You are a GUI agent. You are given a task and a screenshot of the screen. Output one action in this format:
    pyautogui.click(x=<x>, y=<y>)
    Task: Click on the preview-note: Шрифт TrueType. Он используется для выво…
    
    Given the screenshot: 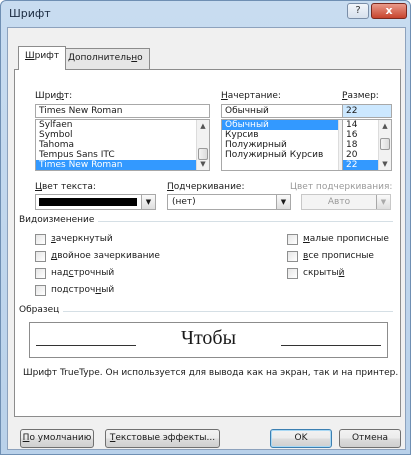 What is the action you would take?
    pyautogui.click(x=211, y=373)
    